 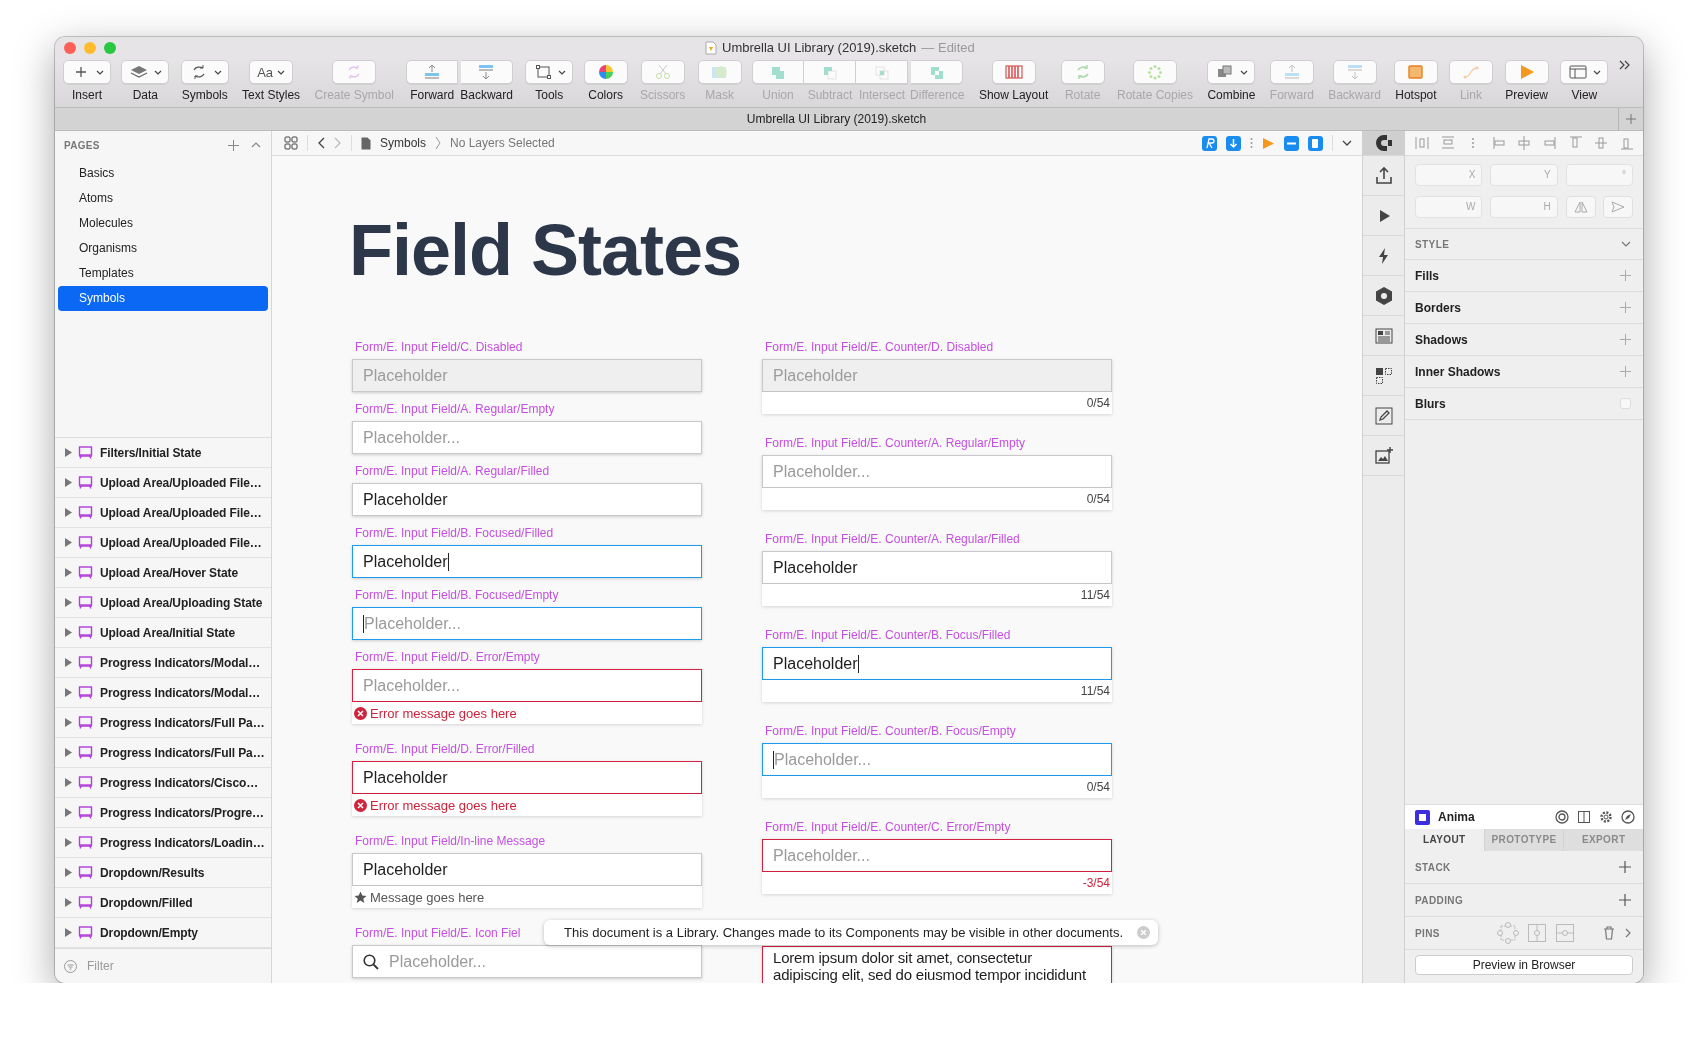 I want to click on symbol-label: Form/E. Input Field/C. Disabled, so click(x=439, y=347).